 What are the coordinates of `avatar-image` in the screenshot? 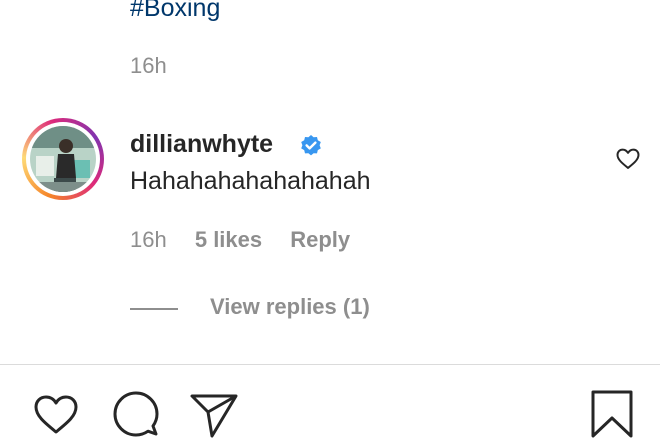 It's located at (63, 159).